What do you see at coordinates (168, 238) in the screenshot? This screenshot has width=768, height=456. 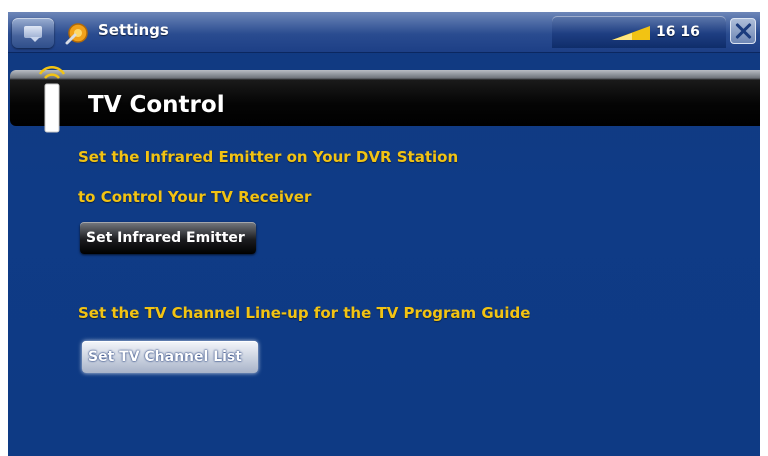 I see `set-infrared-emitter-button: Set Infrared Emitter` at bounding box center [168, 238].